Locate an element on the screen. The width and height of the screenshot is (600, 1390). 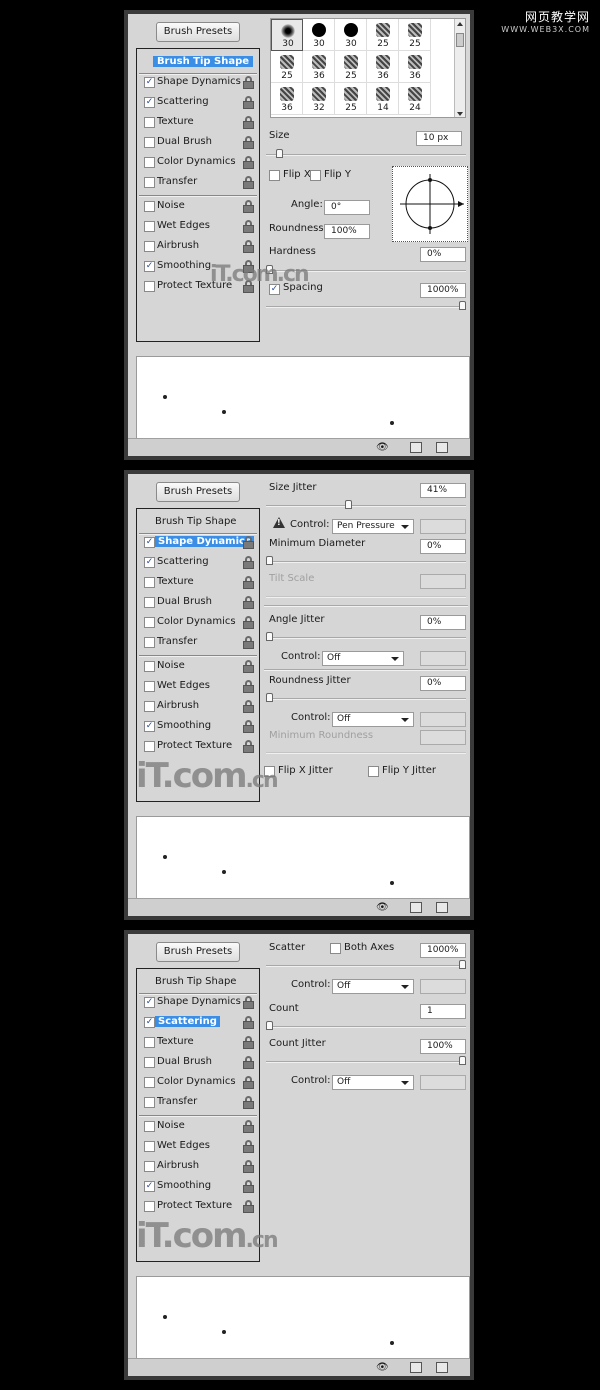
flip-y-checkbox is located at coordinates (315, 175).